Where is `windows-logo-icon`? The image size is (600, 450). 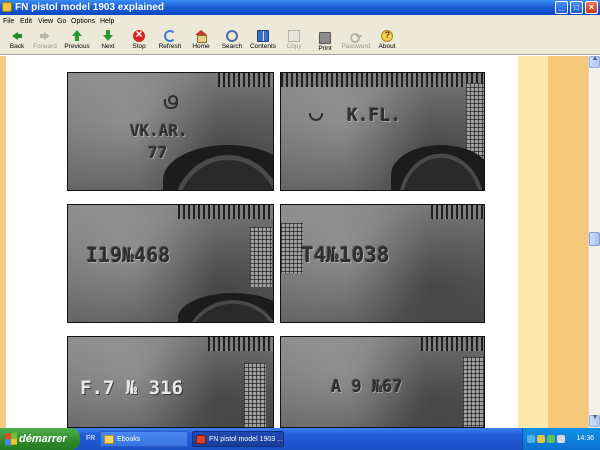 windows-logo-icon is located at coordinates (11, 439).